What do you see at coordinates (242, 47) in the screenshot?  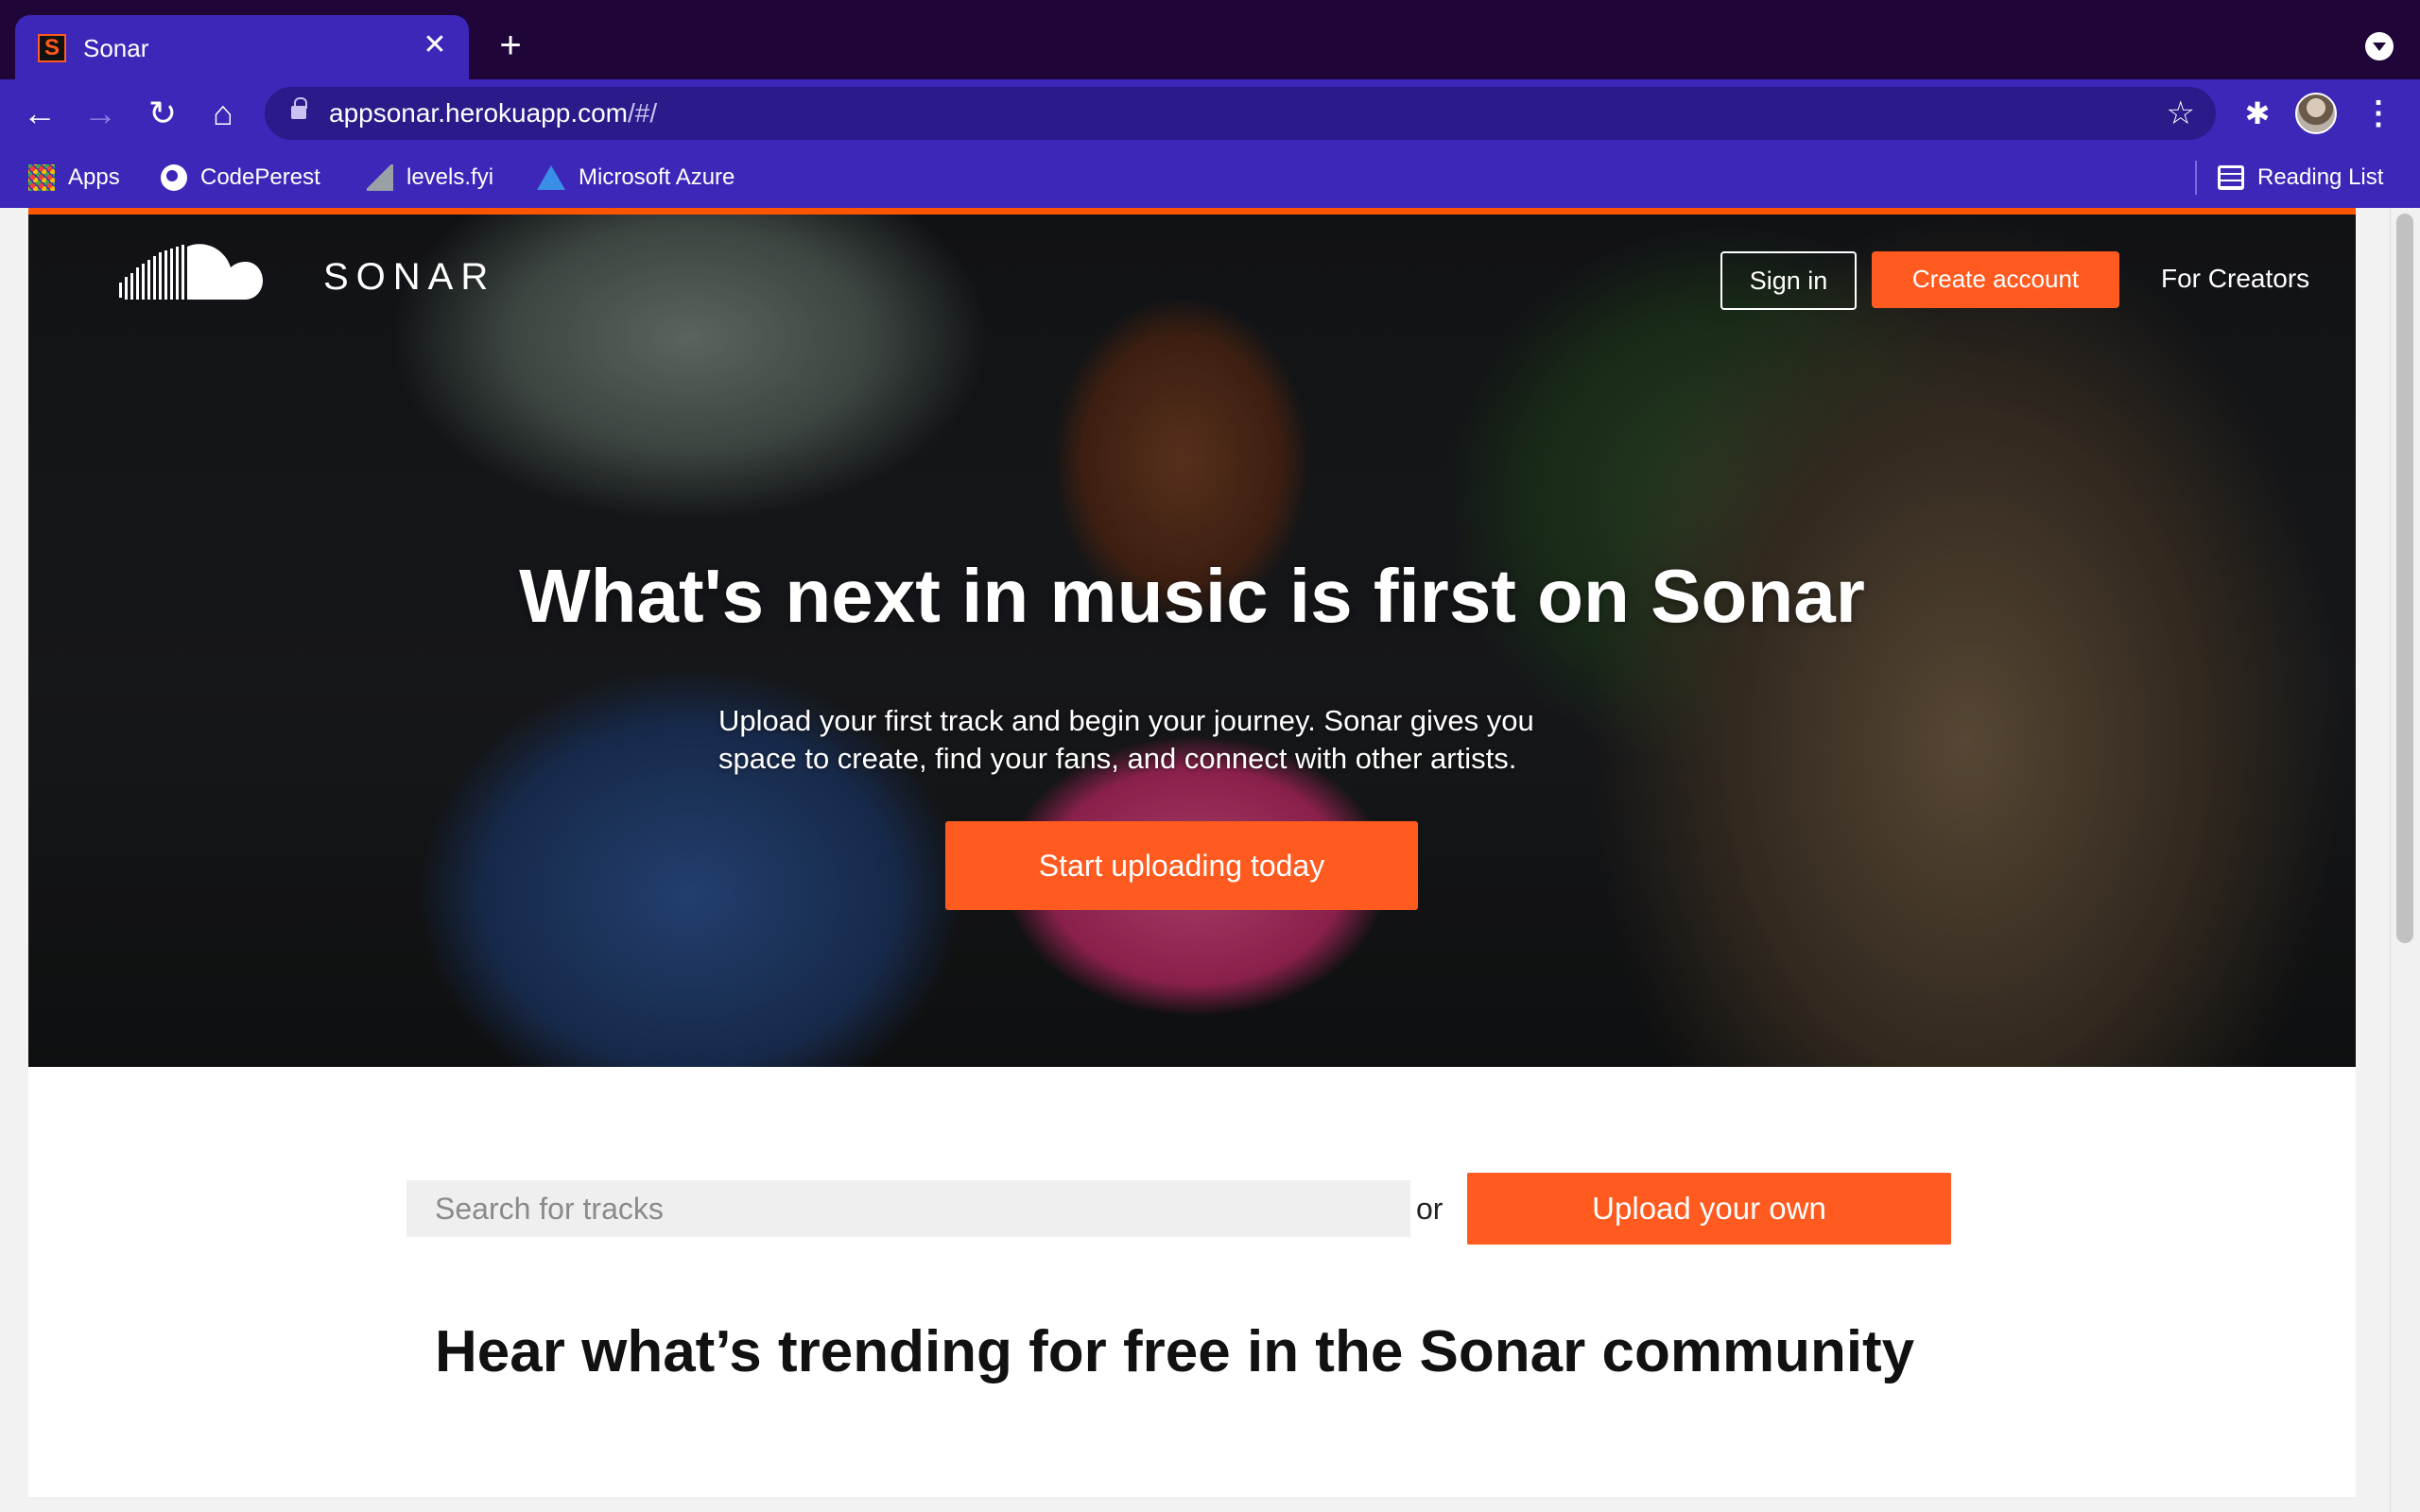 I see `browser-tab-active: S Sonar ✕` at bounding box center [242, 47].